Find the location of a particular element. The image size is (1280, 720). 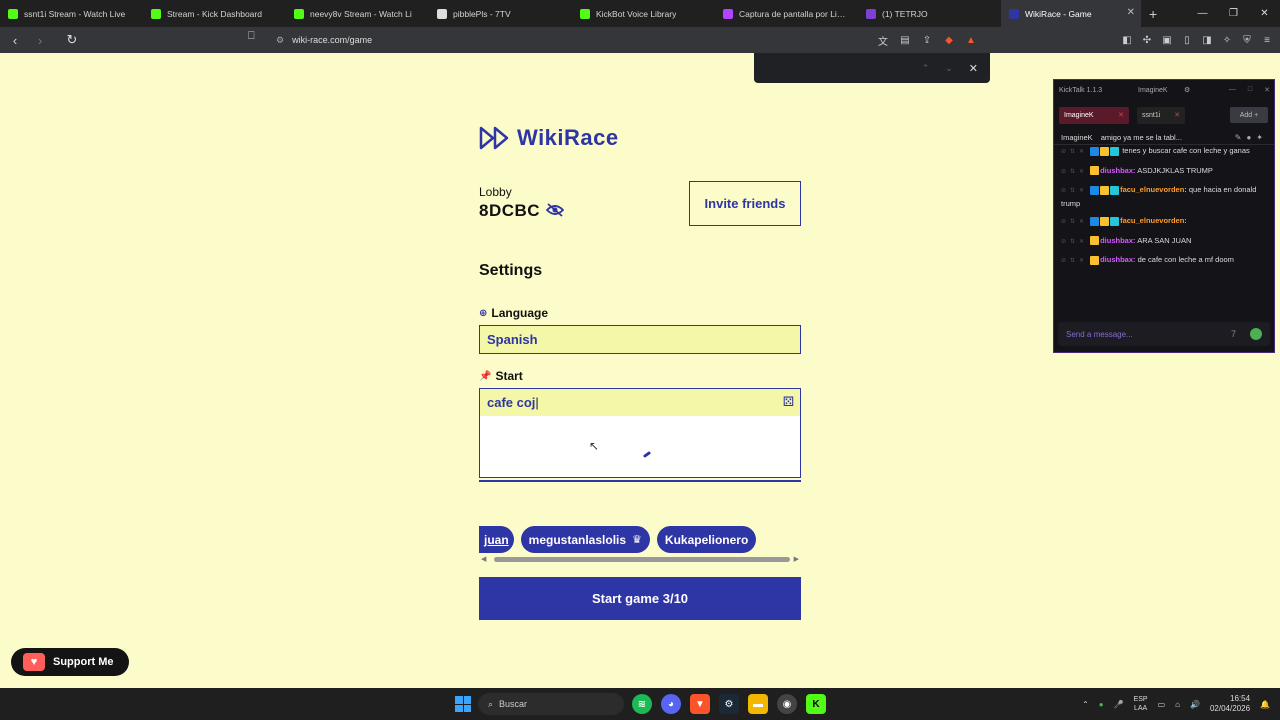

browser-tab-label: WikiRace - Game is located at coordinates (1058, 13).